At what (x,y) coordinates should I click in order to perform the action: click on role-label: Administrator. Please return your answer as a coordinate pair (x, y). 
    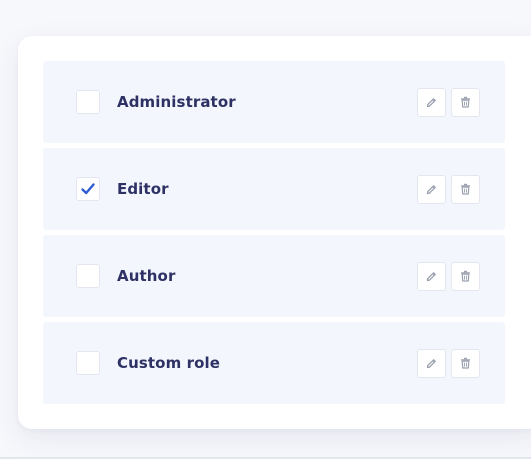
    Looking at the image, I should click on (176, 102).